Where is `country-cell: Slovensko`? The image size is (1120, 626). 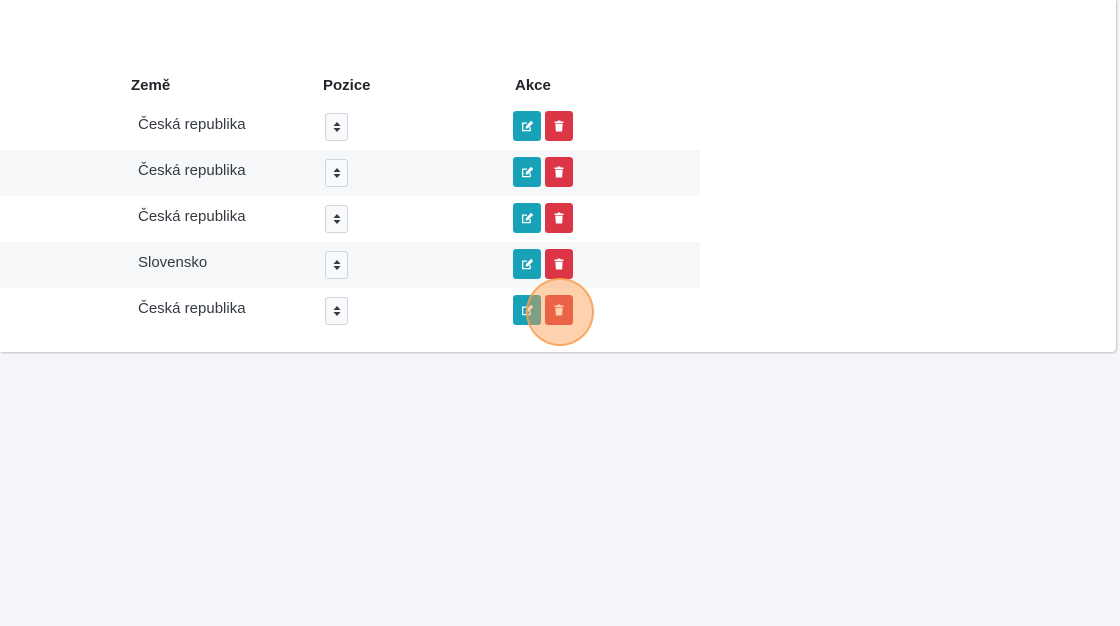 country-cell: Slovensko is located at coordinates (173, 262).